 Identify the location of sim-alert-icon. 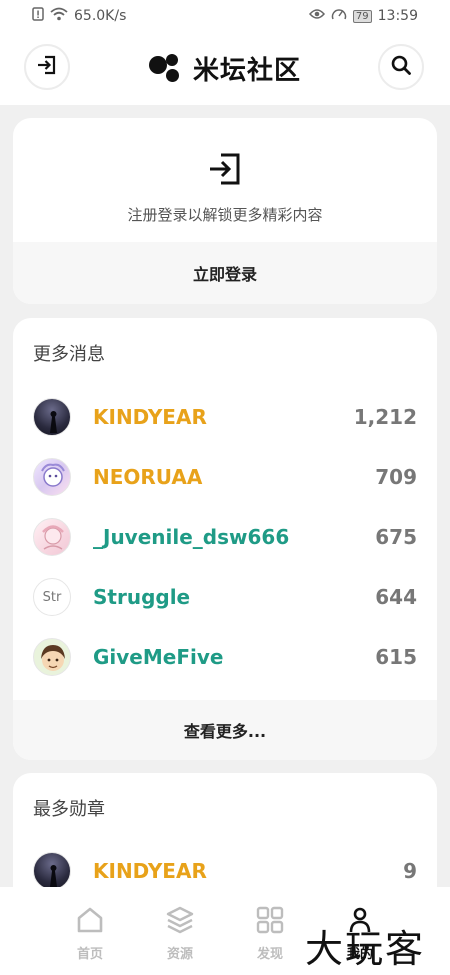
(38, 16).